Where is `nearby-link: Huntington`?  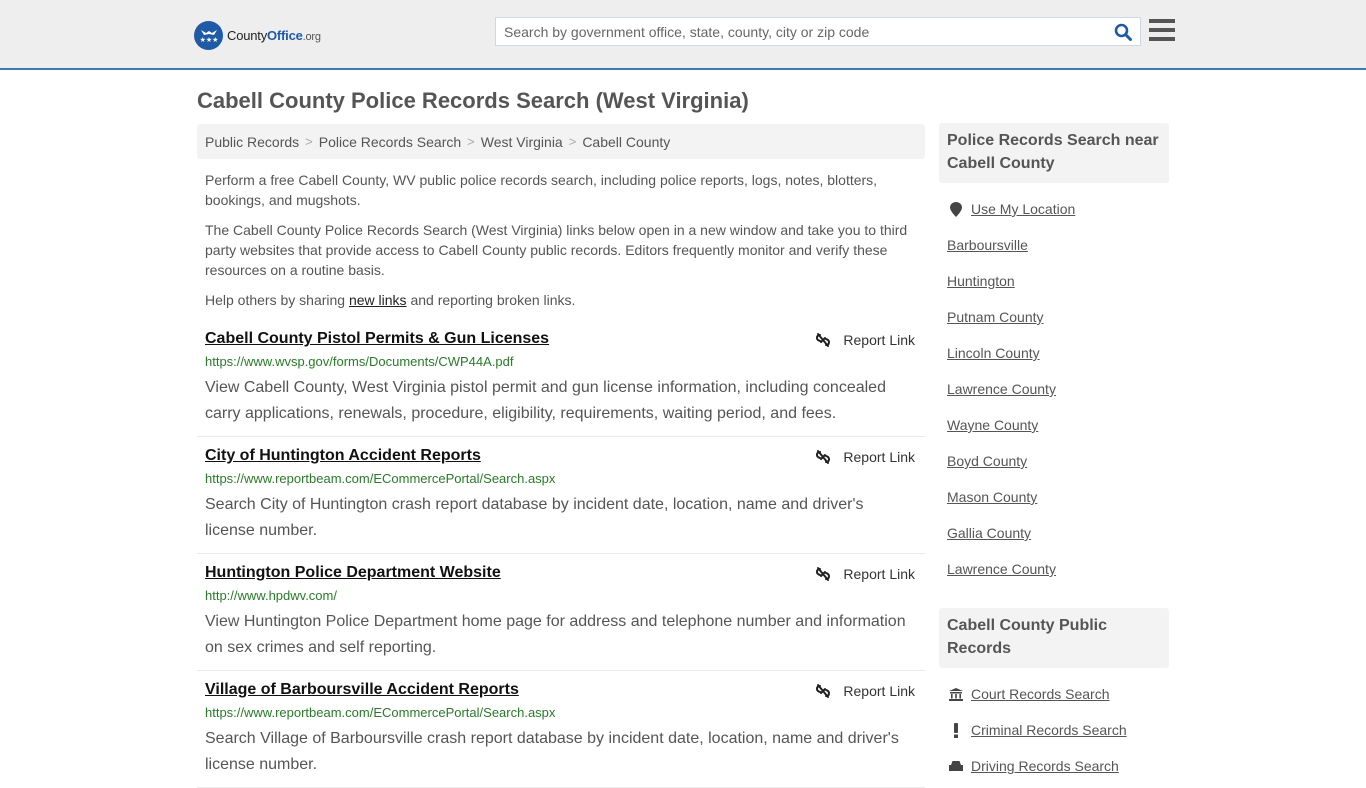 nearby-link: Huntington is located at coordinates (981, 281).